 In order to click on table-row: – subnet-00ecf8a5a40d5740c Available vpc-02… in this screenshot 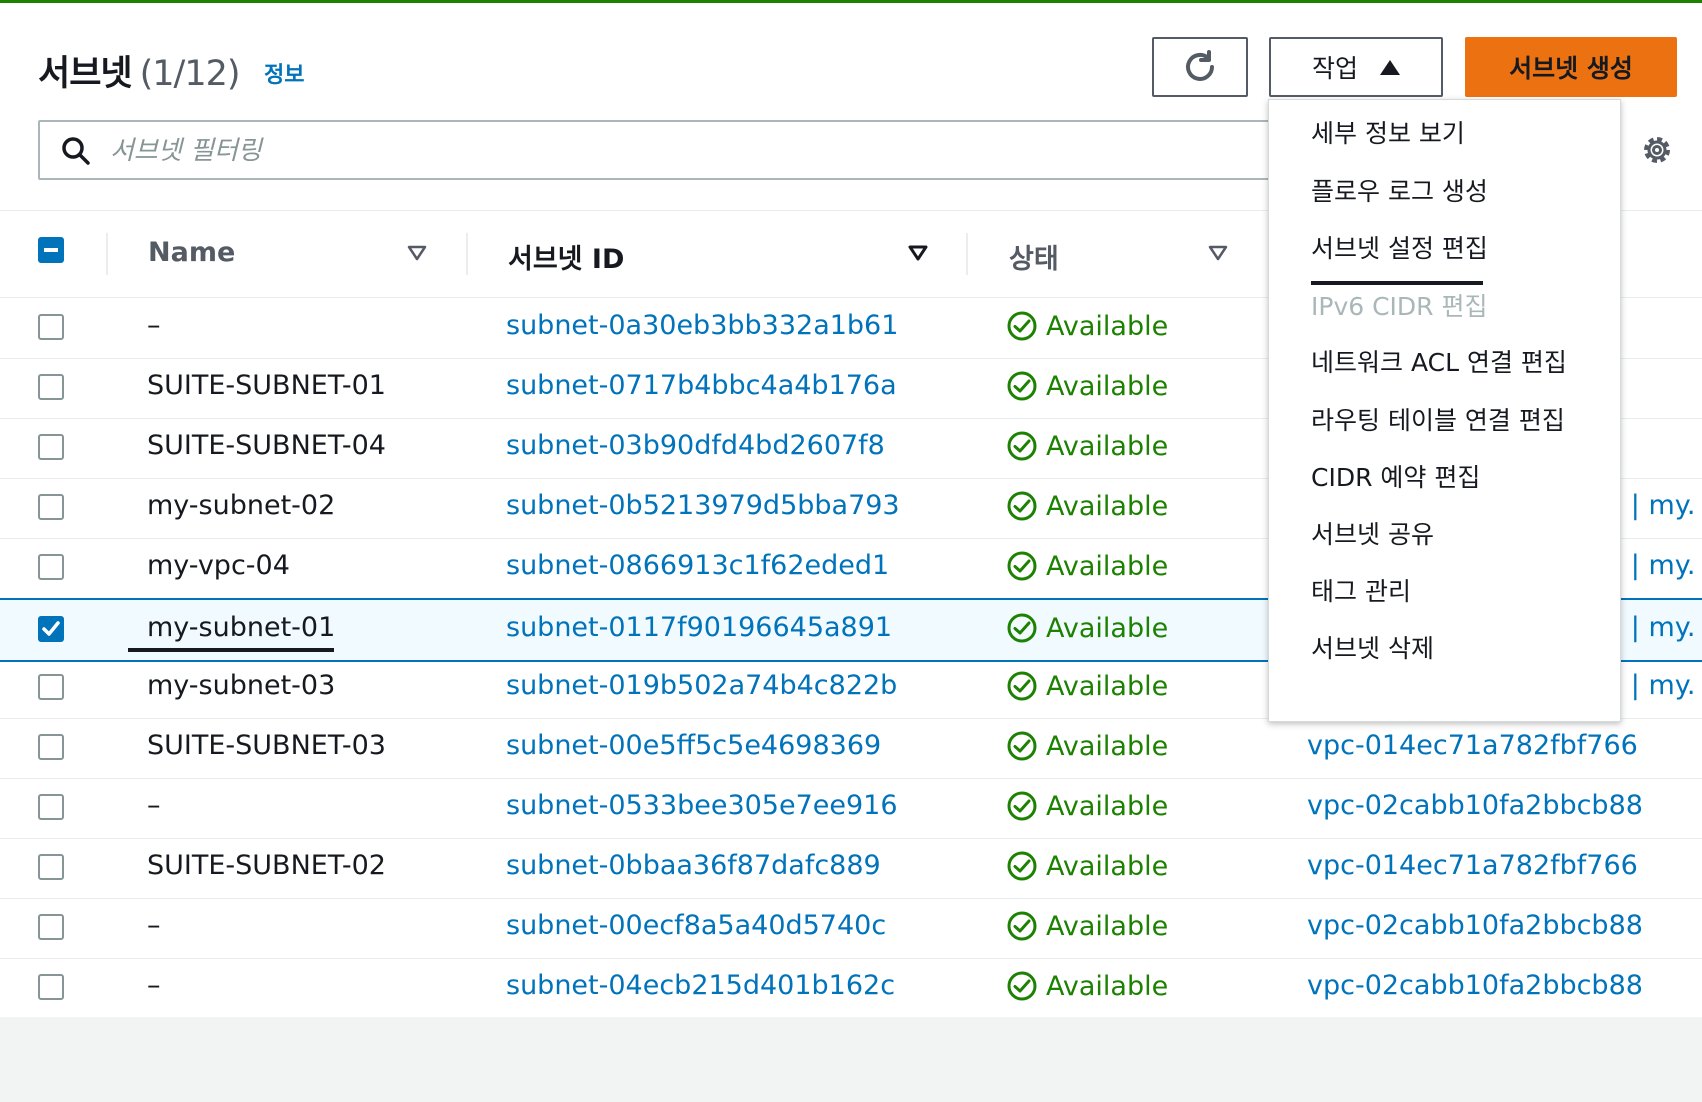, I will do `click(851, 928)`.